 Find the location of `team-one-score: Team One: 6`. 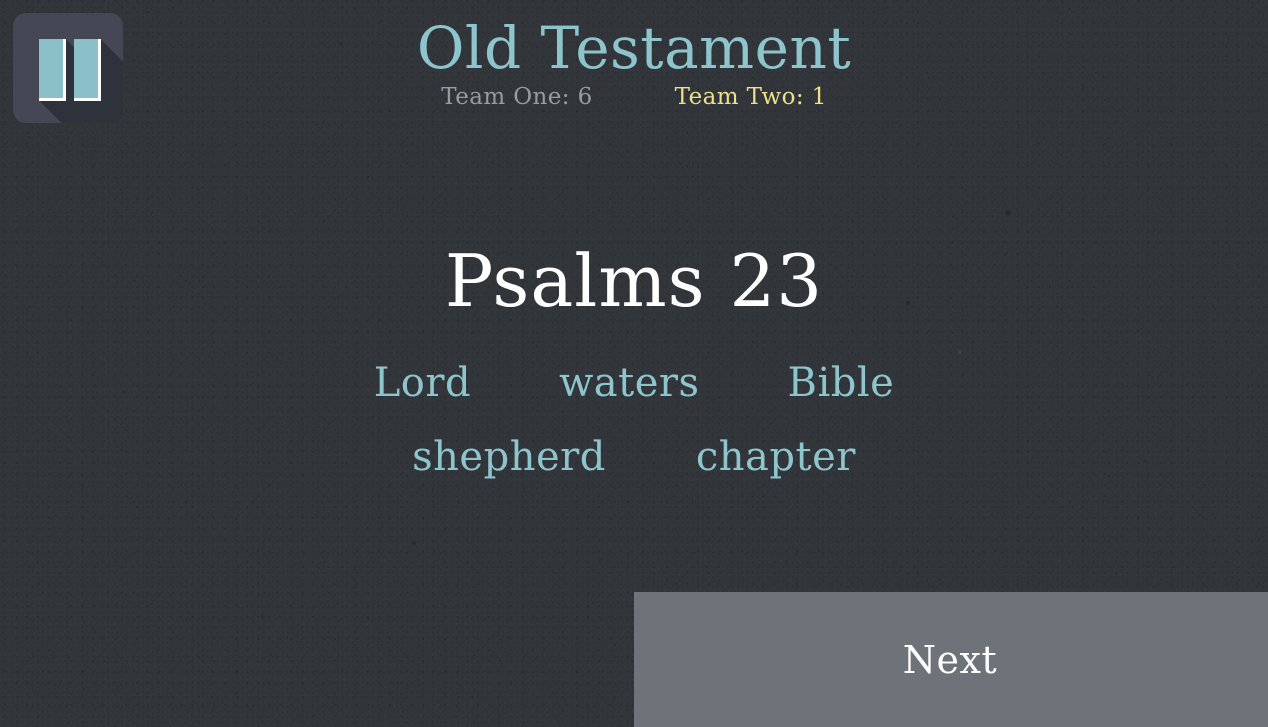

team-one-score: Team One: 6 is located at coordinates (517, 96).